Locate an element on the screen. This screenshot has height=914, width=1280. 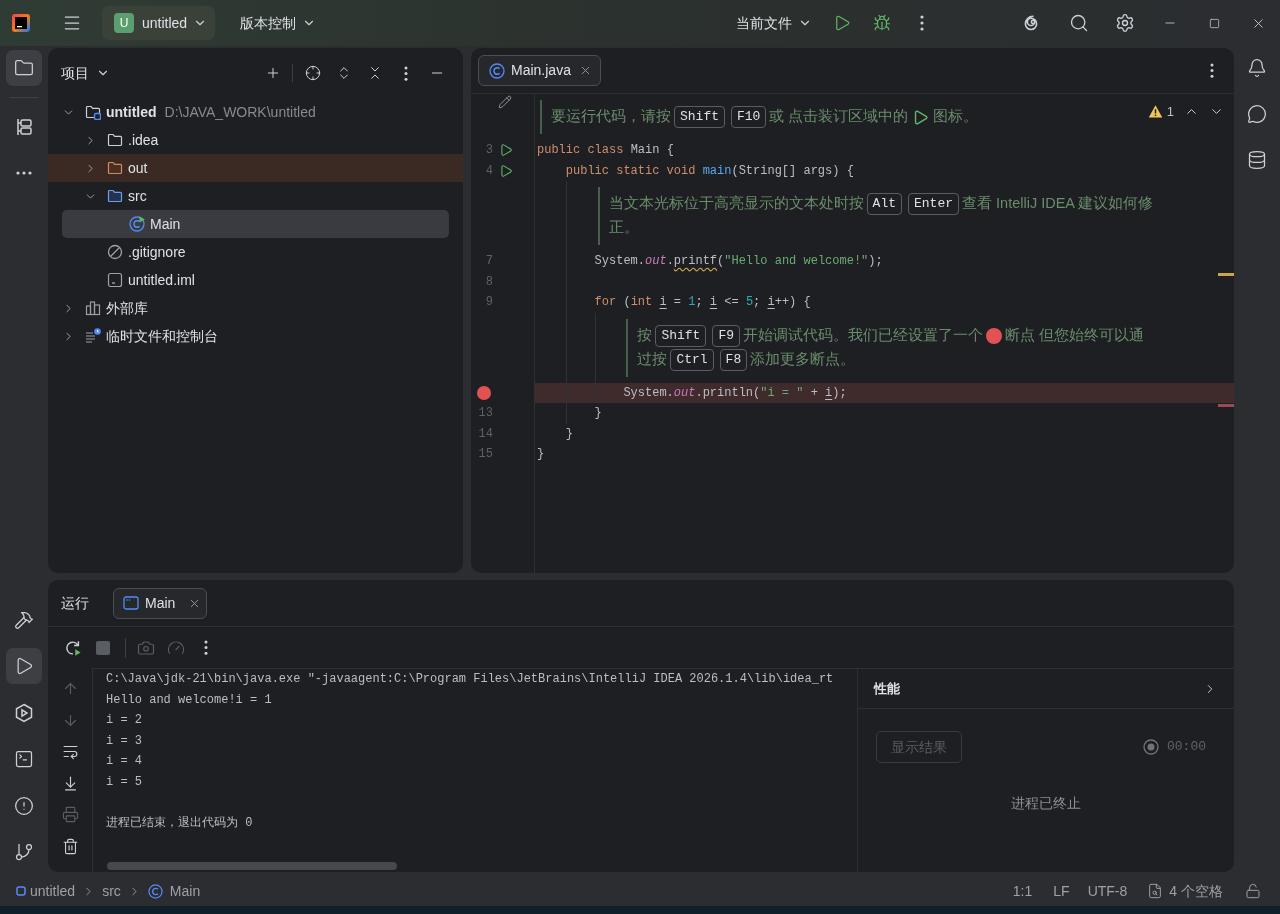
doc-text: 或 点击装订区域中的 is located at coordinates (839, 117).